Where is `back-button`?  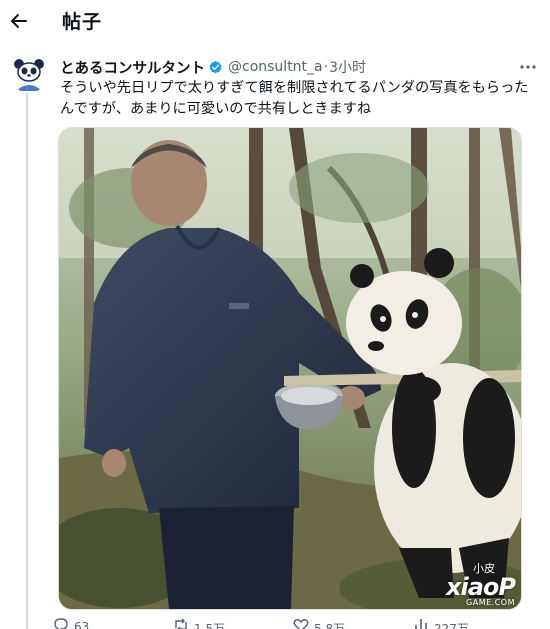
back-button is located at coordinates (19, 21).